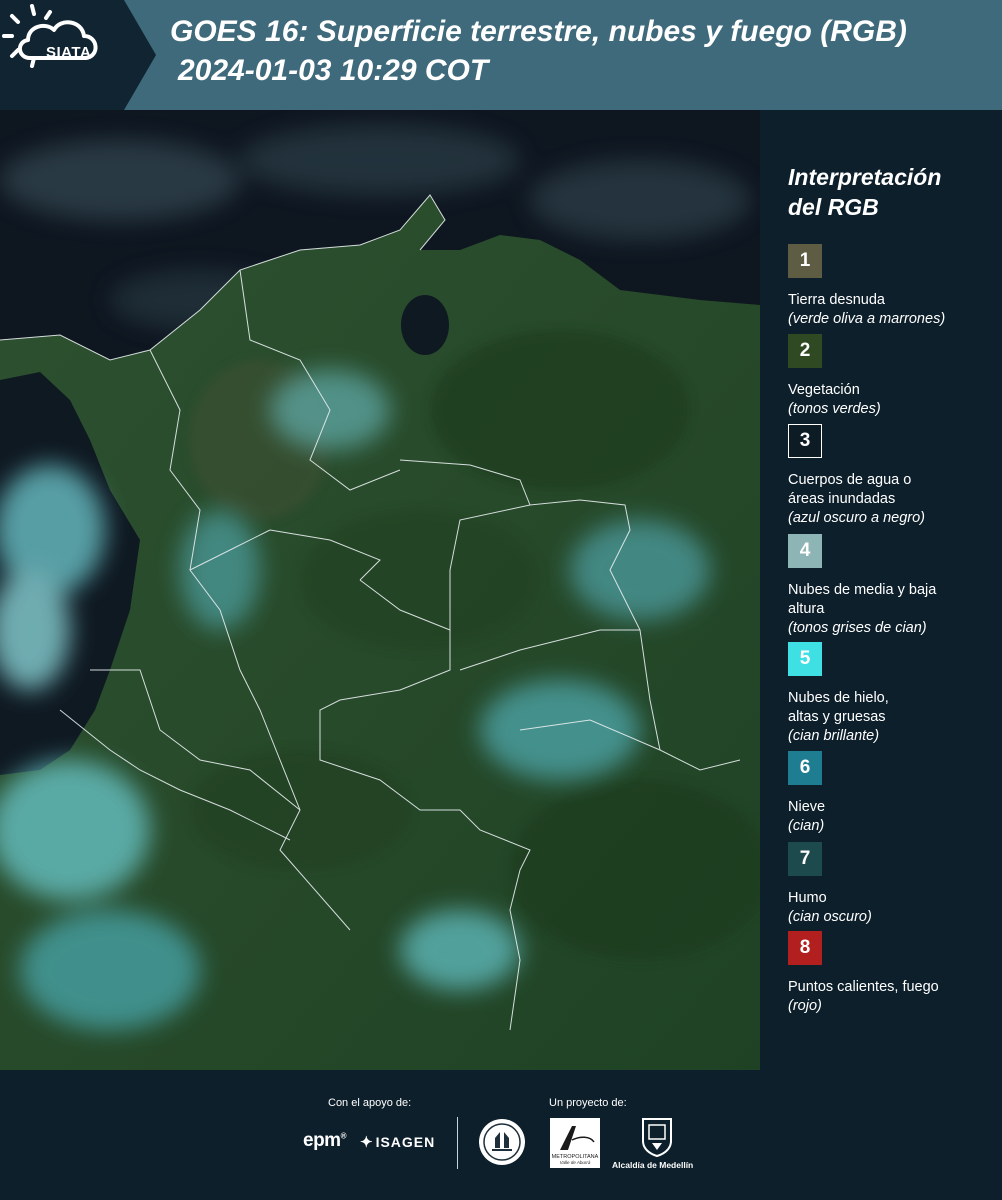 The width and height of the screenshot is (1002, 1200). Describe the element at coordinates (893, 793) in the screenshot. I see `legend-item-nieve: 6 Nieve (cian)` at that location.